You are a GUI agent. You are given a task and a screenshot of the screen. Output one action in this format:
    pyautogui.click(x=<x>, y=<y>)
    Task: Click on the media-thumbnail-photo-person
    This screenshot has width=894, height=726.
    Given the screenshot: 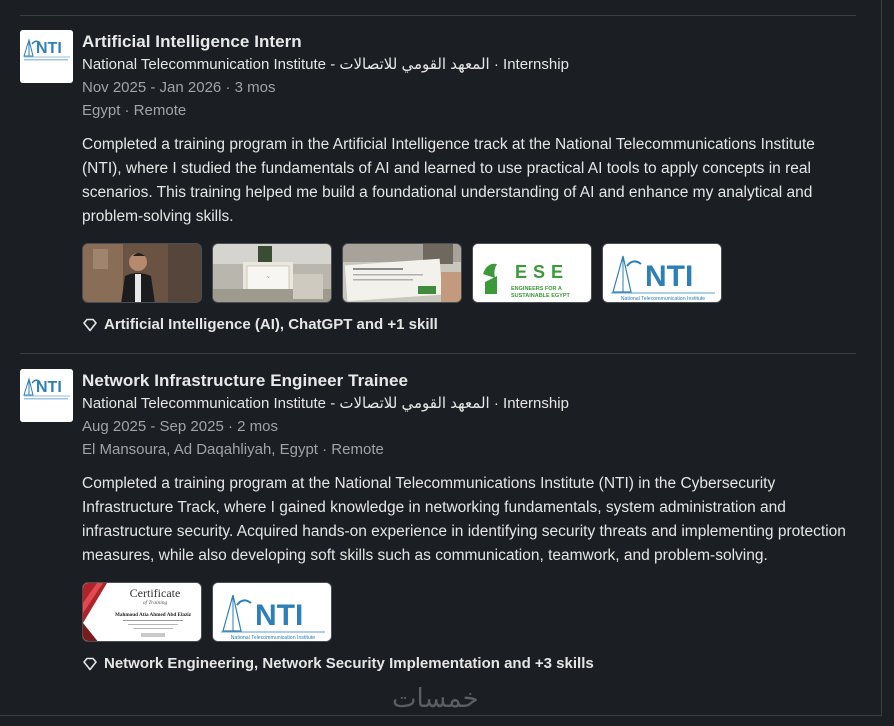 What is the action you would take?
    pyautogui.click(x=142, y=273)
    